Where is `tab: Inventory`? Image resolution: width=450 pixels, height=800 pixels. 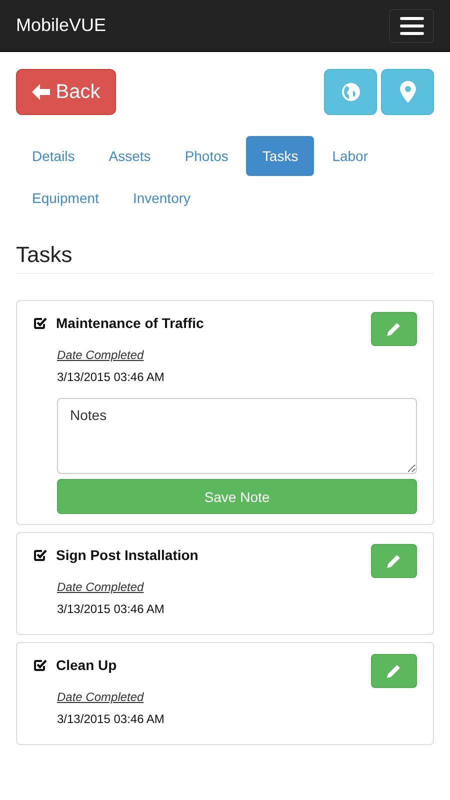
tab: Inventory is located at coordinates (161, 198).